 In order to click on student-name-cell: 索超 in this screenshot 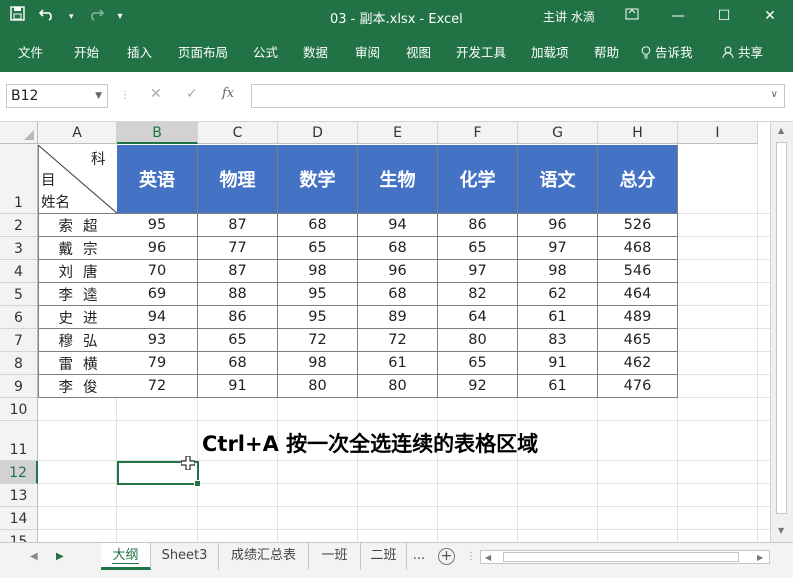, I will do `click(78, 225)`.